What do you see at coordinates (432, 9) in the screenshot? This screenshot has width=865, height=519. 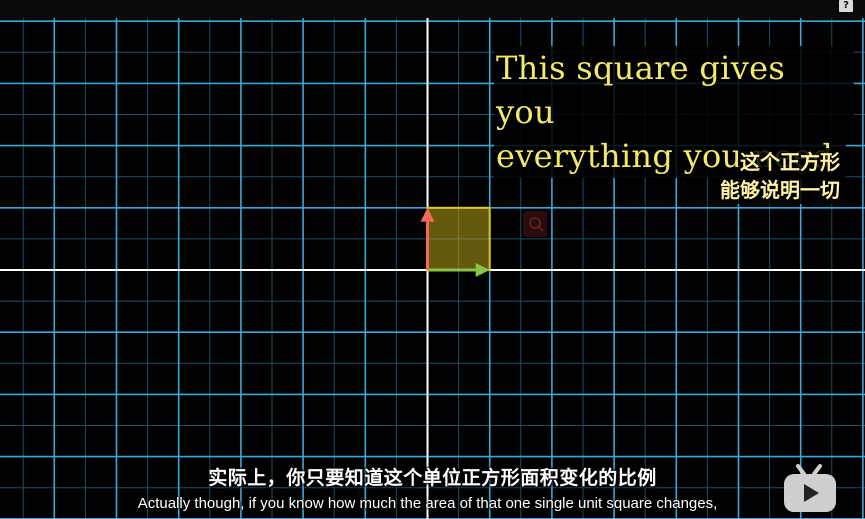 I see `top-bar: ?` at bounding box center [432, 9].